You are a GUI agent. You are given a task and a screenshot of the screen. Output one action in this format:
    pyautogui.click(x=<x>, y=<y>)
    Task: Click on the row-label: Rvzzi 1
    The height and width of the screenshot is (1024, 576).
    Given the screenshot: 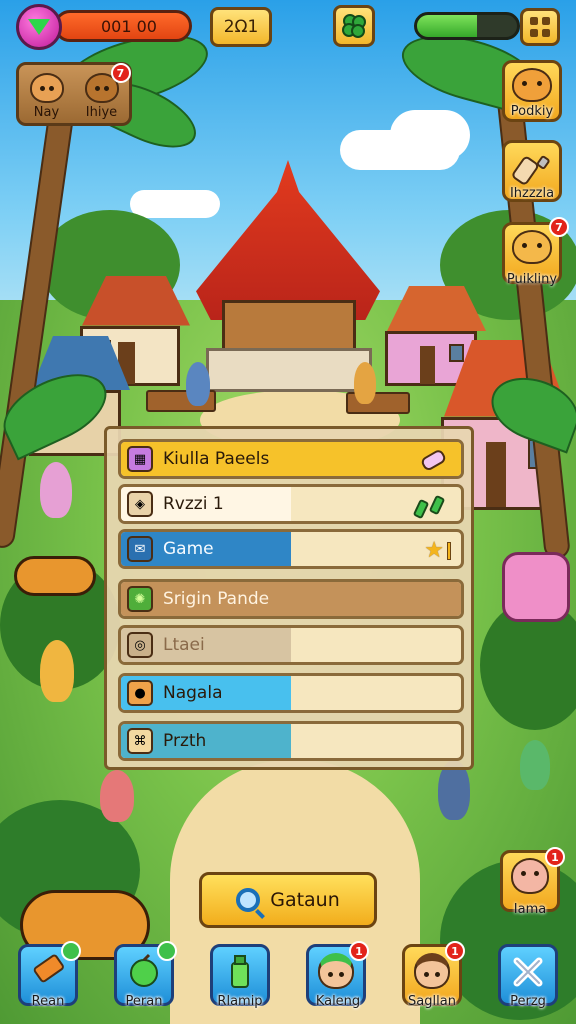 What is the action you would take?
    pyautogui.click(x=193, y=504)
    